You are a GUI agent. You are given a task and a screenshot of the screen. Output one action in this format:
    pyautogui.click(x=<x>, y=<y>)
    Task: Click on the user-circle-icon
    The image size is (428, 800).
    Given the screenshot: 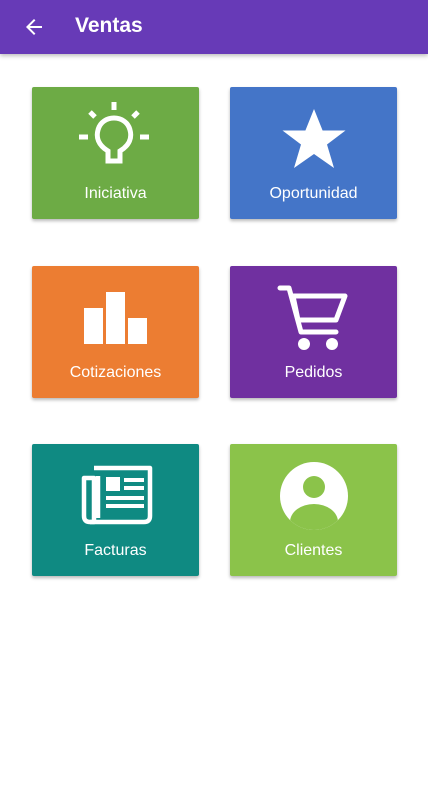 What is the action you would take?
    pyautogui.click(x=313, y=496)
    